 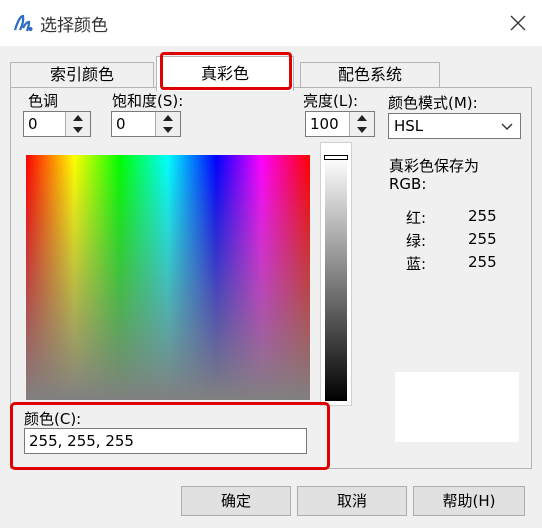 I want to click on tab-index-color: 索引颜色, so click(x=82, y=74).